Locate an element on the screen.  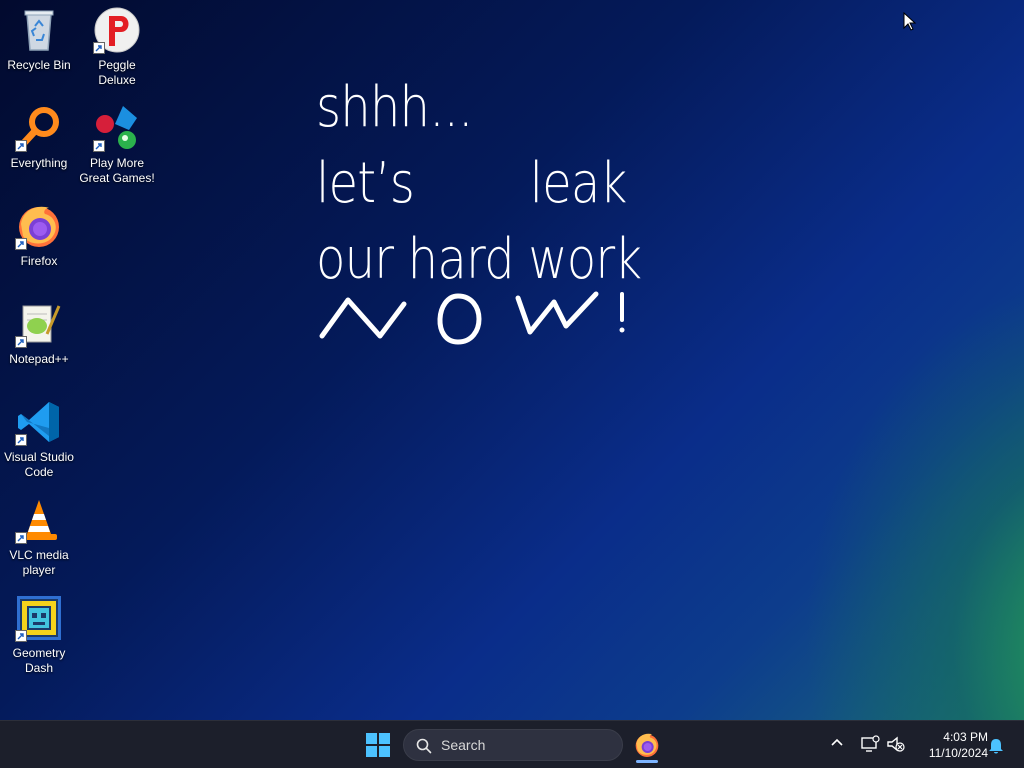
desktop-icon-label: Everything is located at coordinates (39, 163).